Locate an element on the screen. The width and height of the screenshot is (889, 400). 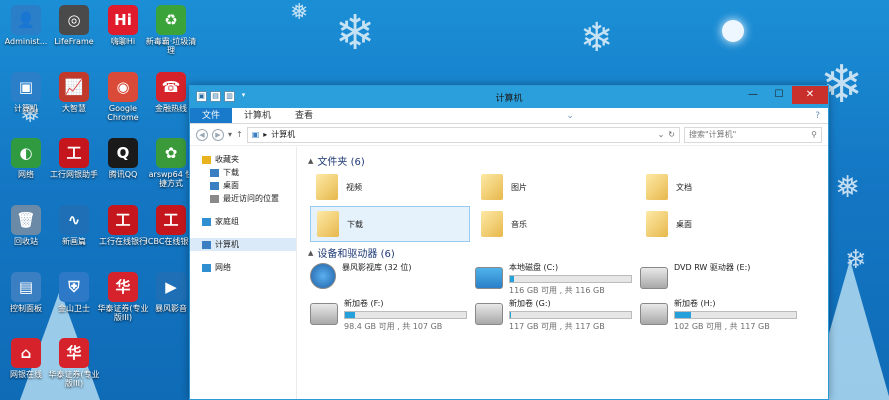
recycle-bin-icon: 🗑 is located at coordinates (26, 220).